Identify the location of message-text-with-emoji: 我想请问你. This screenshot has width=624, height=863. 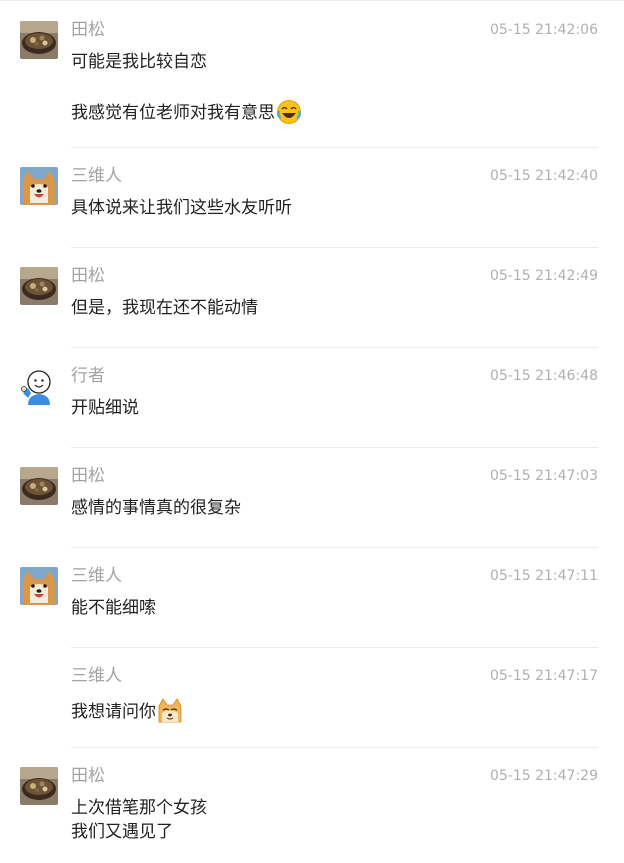
(127, 711).